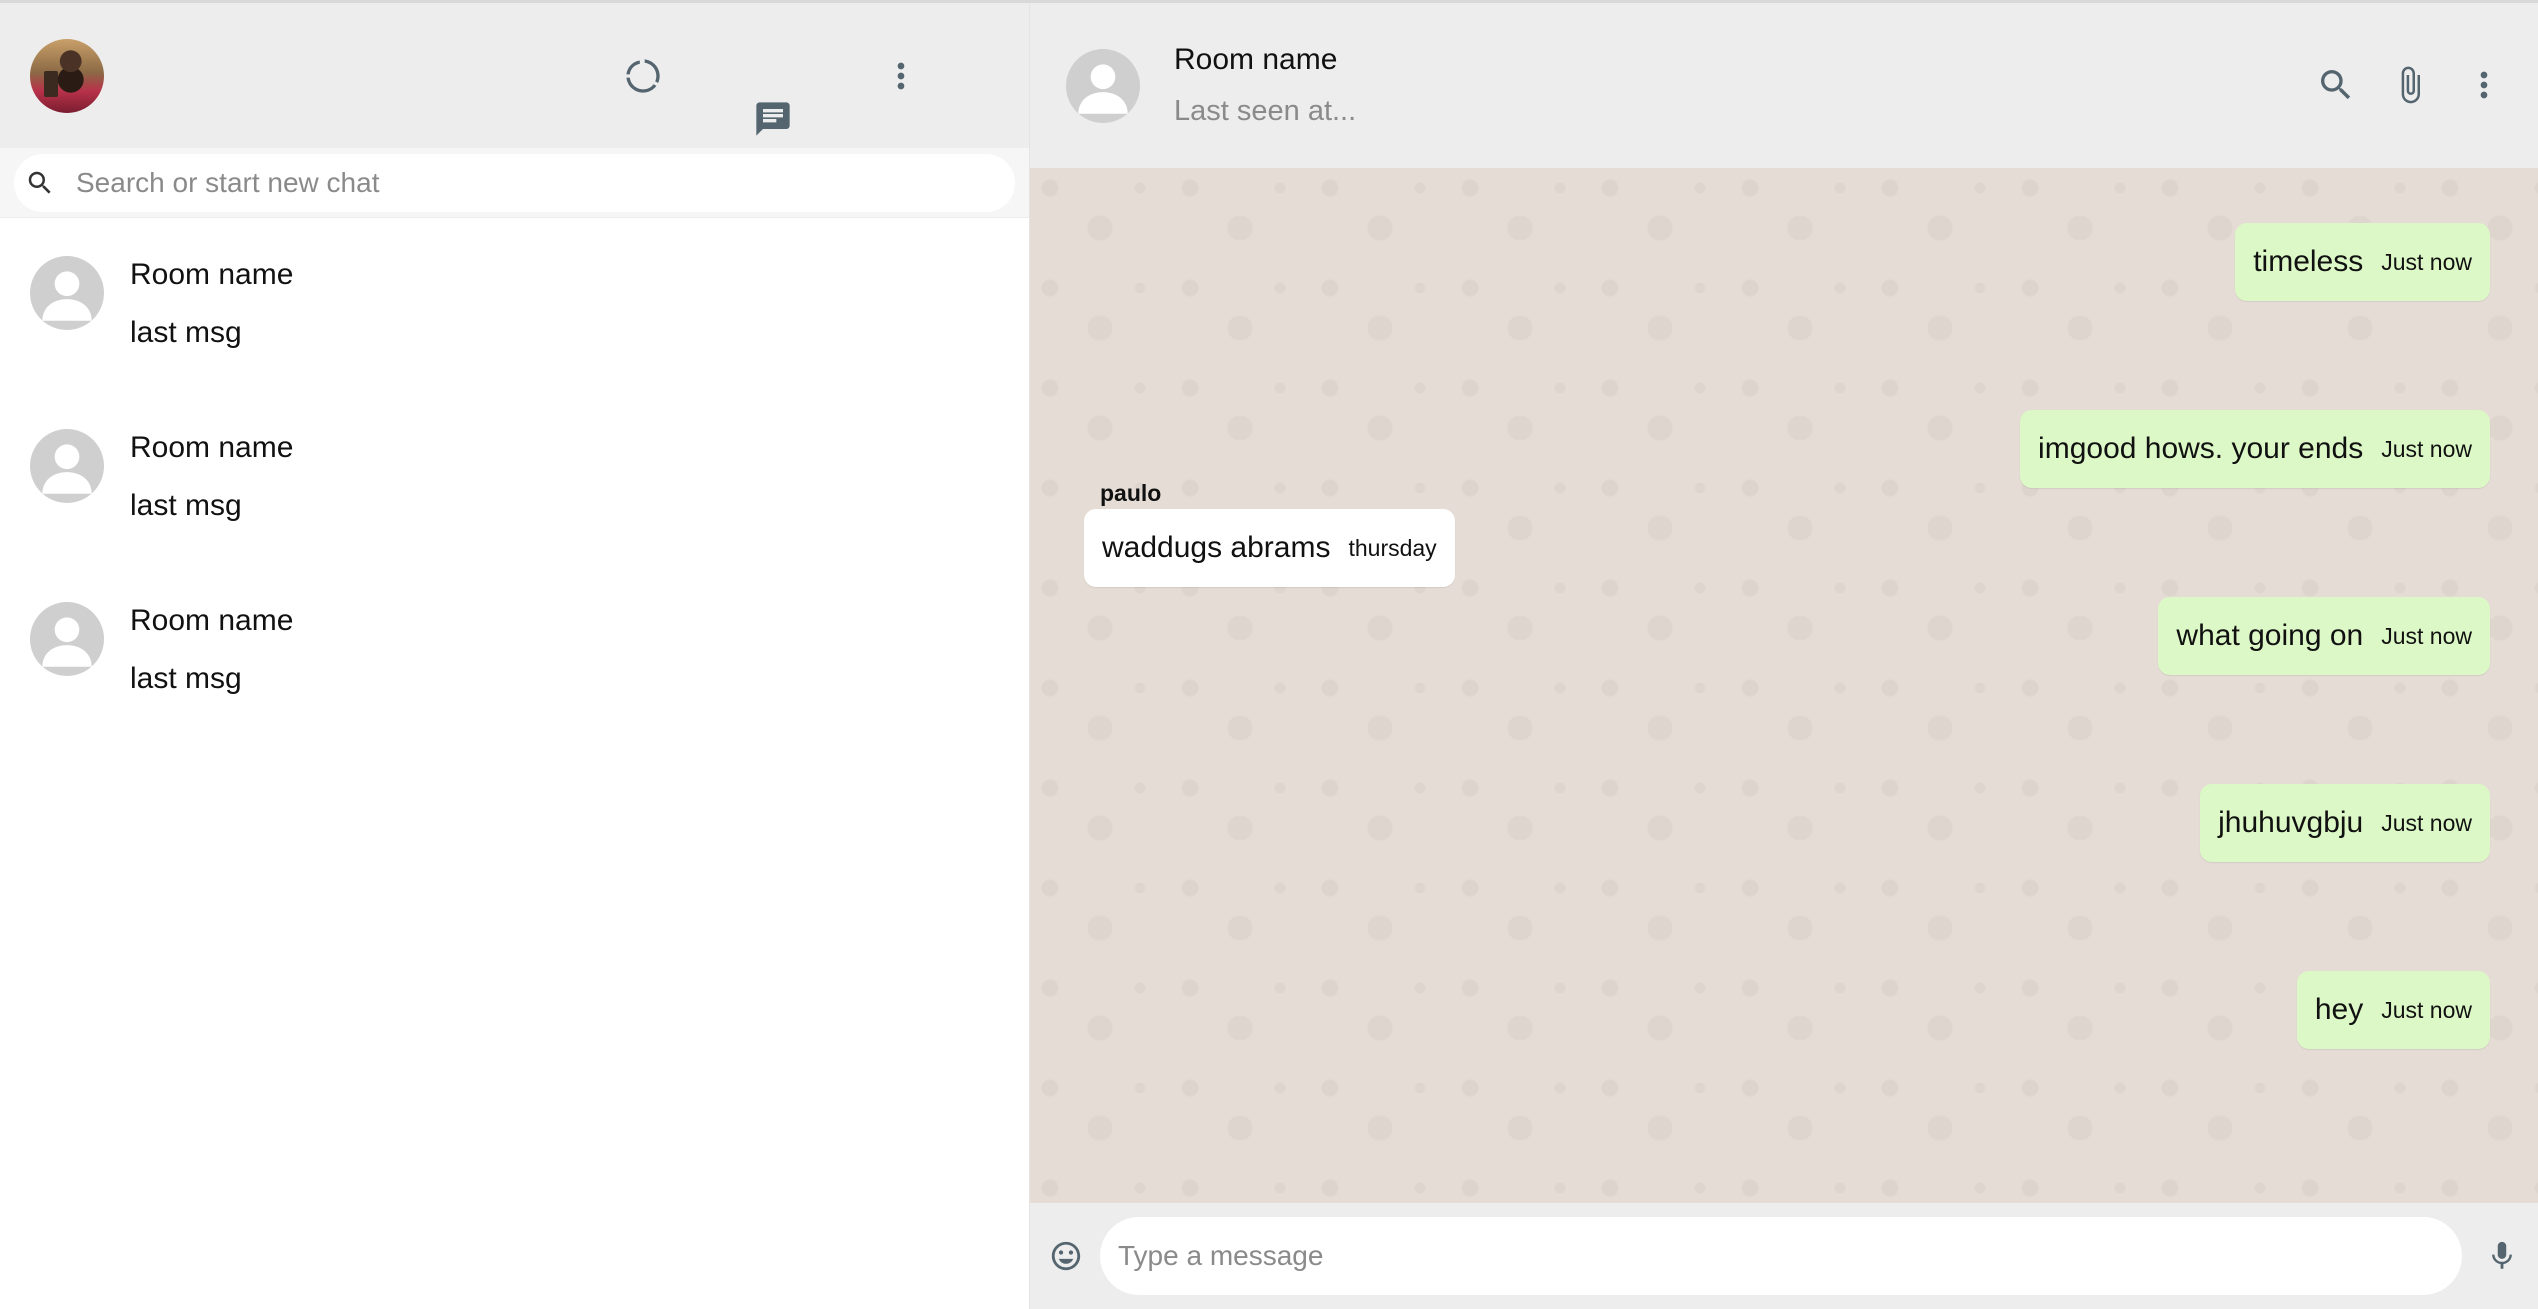  I want to click on chat-header-icons, so click(2410, 85).